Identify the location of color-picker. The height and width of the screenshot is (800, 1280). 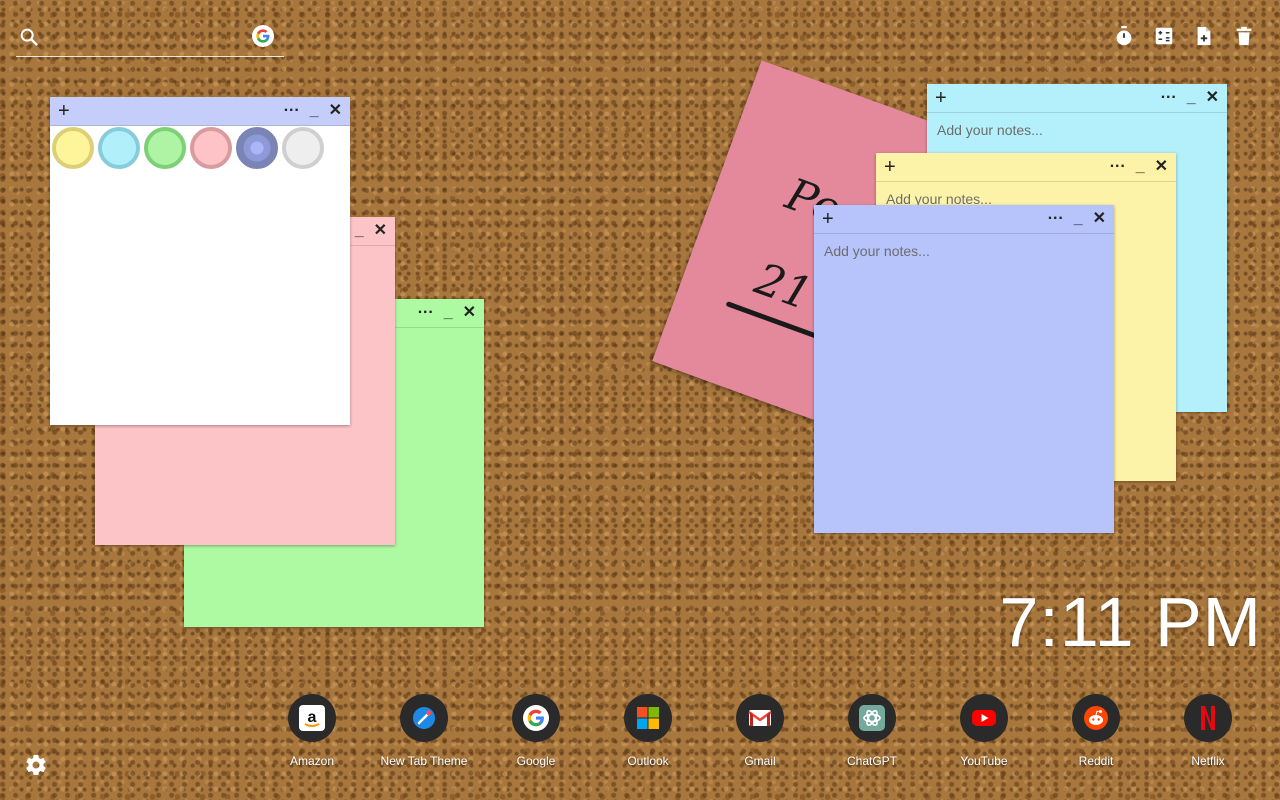
(201, 148).